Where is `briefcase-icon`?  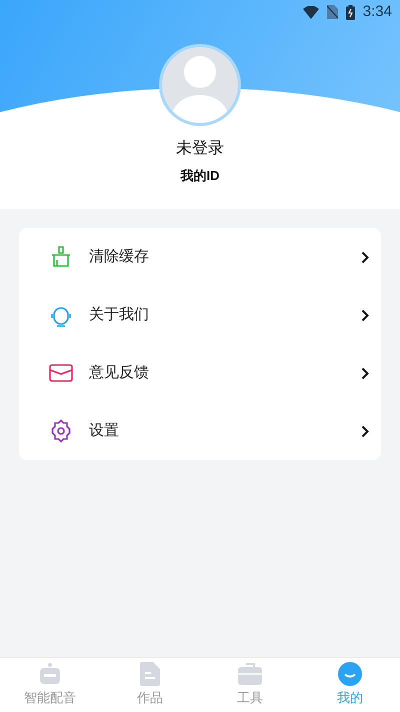 briefcase-icon is located at coordinates (250, 674).